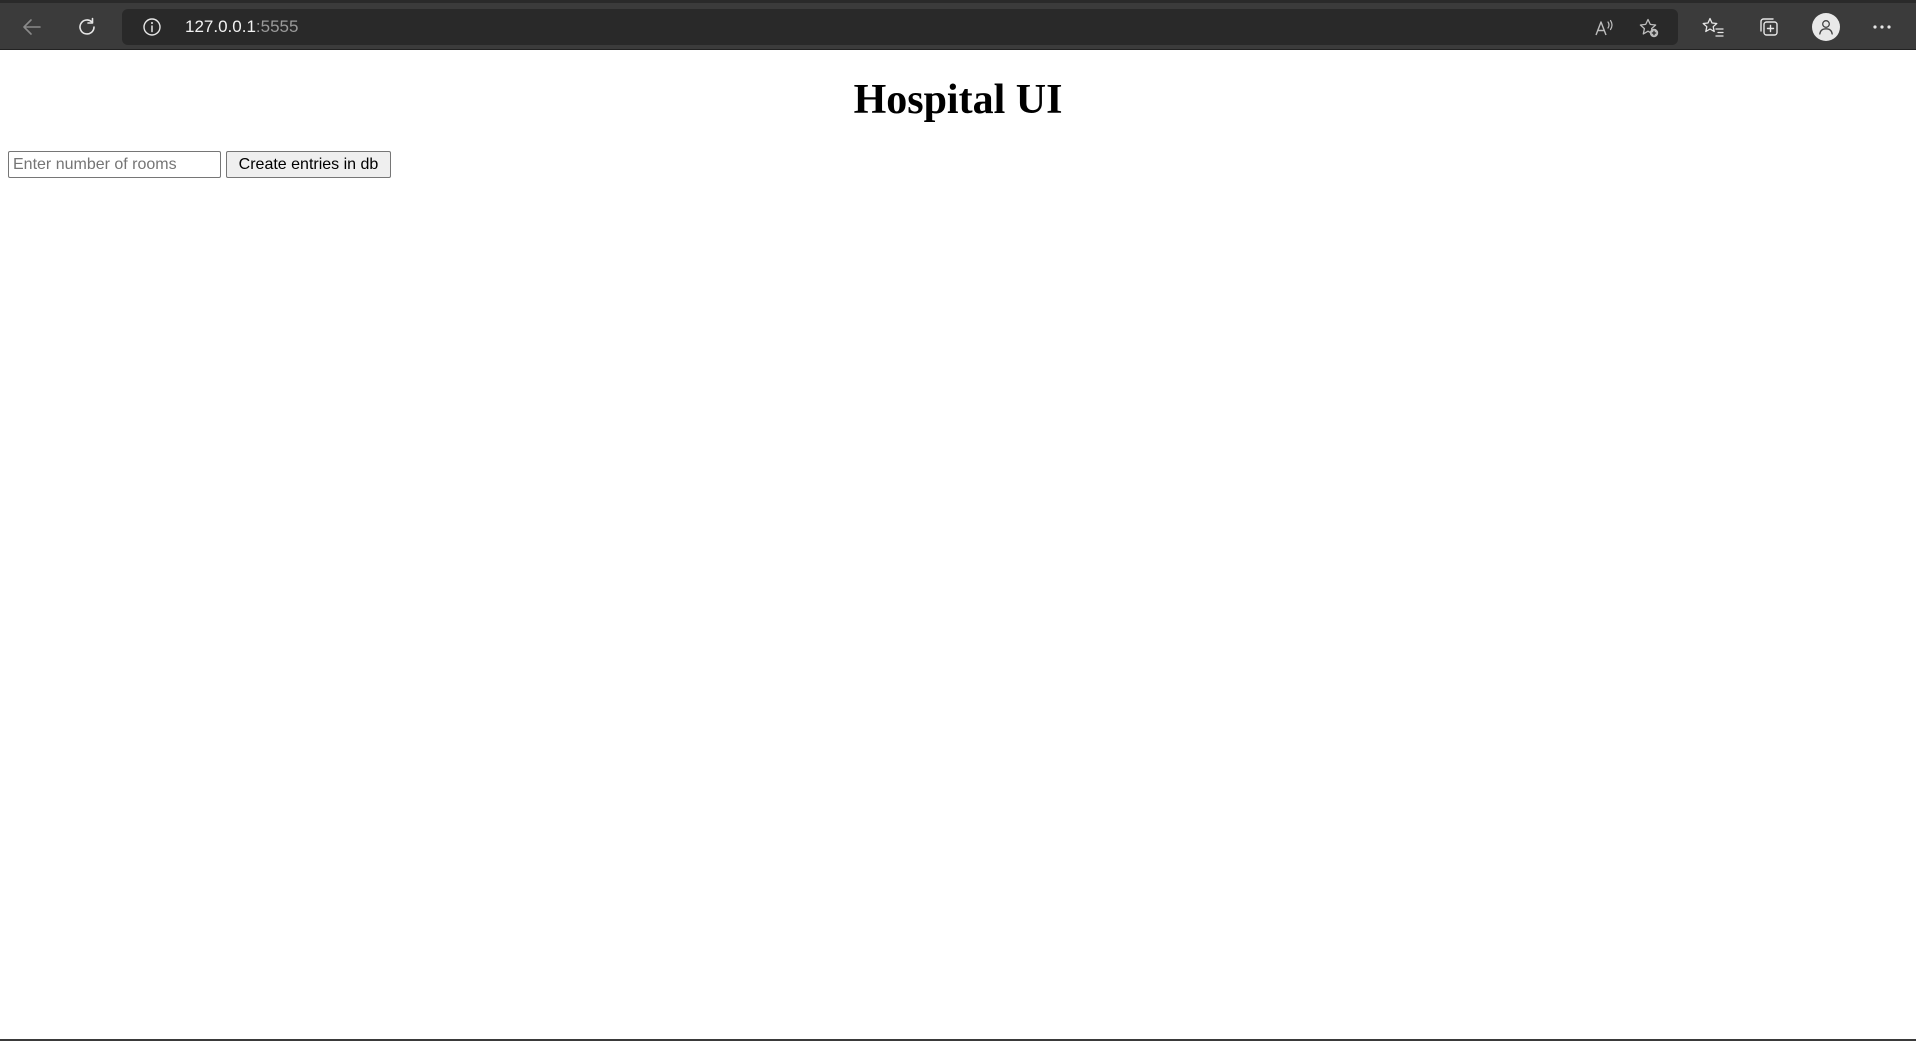 The width and height of the screenshot is (1916, 1041). Describe the element at coordinates (220, 26) in the screenshot. I see `url-host: 127.0.0.1` at that location.